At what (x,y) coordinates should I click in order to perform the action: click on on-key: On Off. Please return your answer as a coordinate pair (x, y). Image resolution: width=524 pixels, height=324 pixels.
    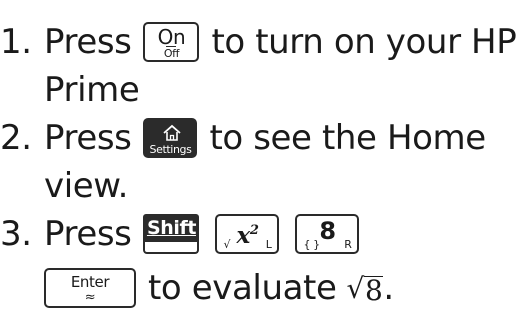
    Looking at the image, I should click on (171, 42).